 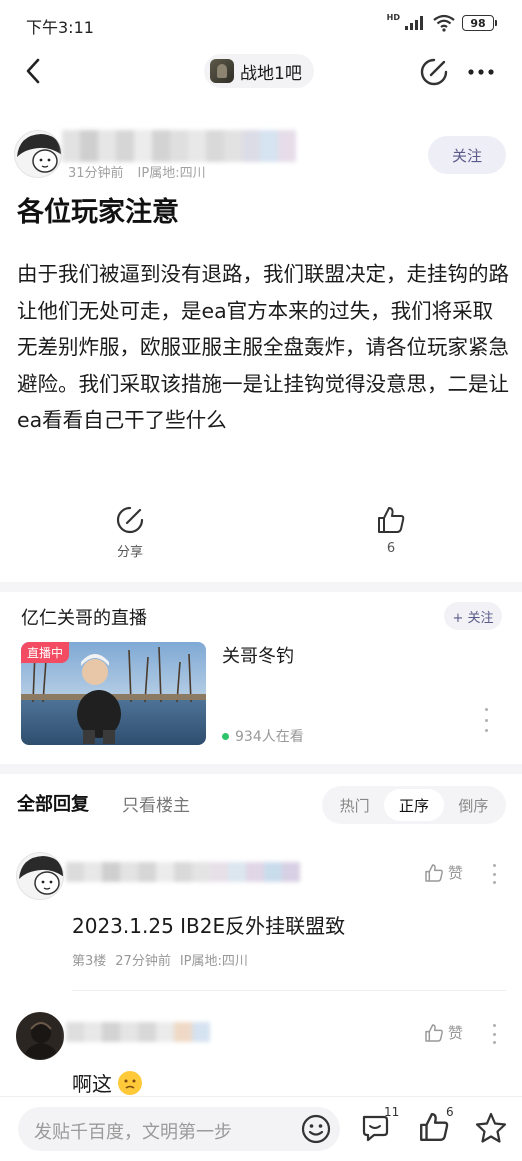 What do you see at coordinates (156, 803) in the screenshot?
I see `tab-op-only: 只看楼主` at bounding box center [156, 803].